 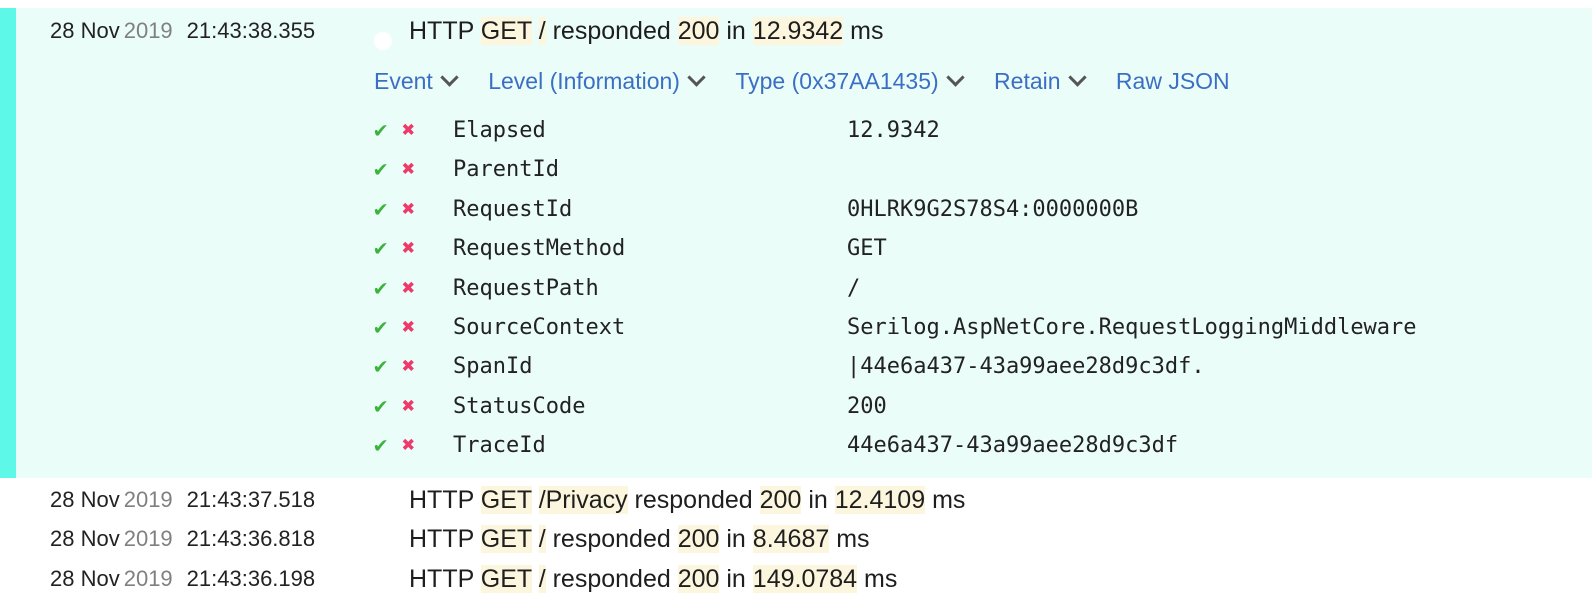 I want to click on property-value: 200, so click(x=867, y=406).